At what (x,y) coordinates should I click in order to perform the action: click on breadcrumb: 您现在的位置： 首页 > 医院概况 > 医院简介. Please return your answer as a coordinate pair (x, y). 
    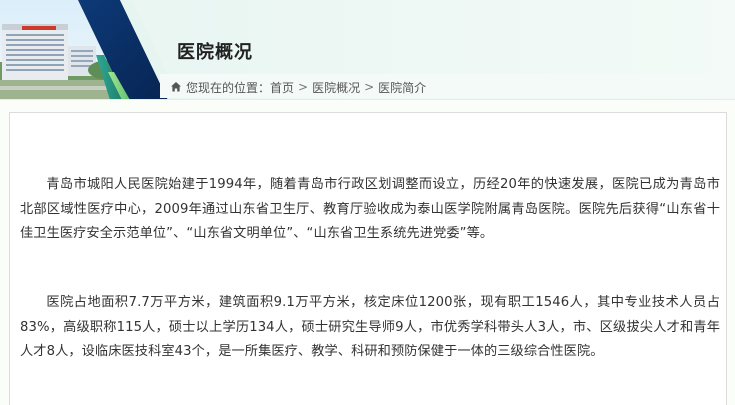
    Looking at the image, I should click on (298, 87).